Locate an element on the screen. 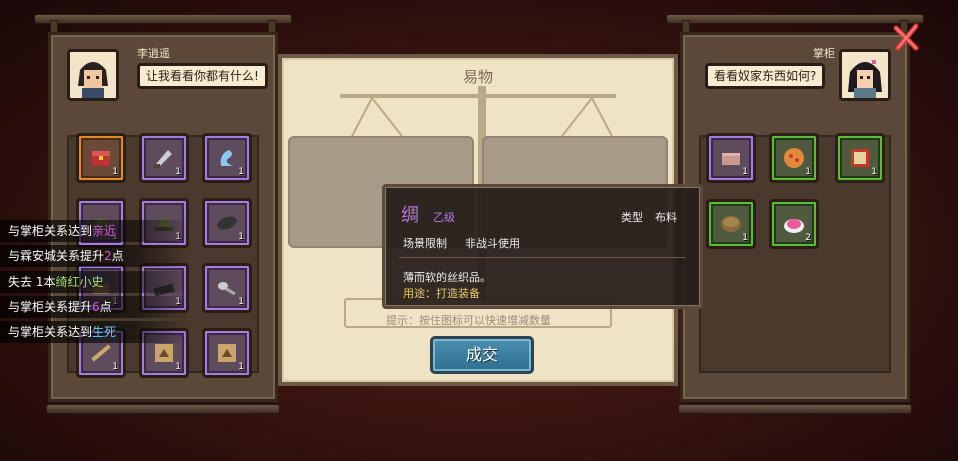  notification-highlight: 6 is located at coordinates (96, 307).